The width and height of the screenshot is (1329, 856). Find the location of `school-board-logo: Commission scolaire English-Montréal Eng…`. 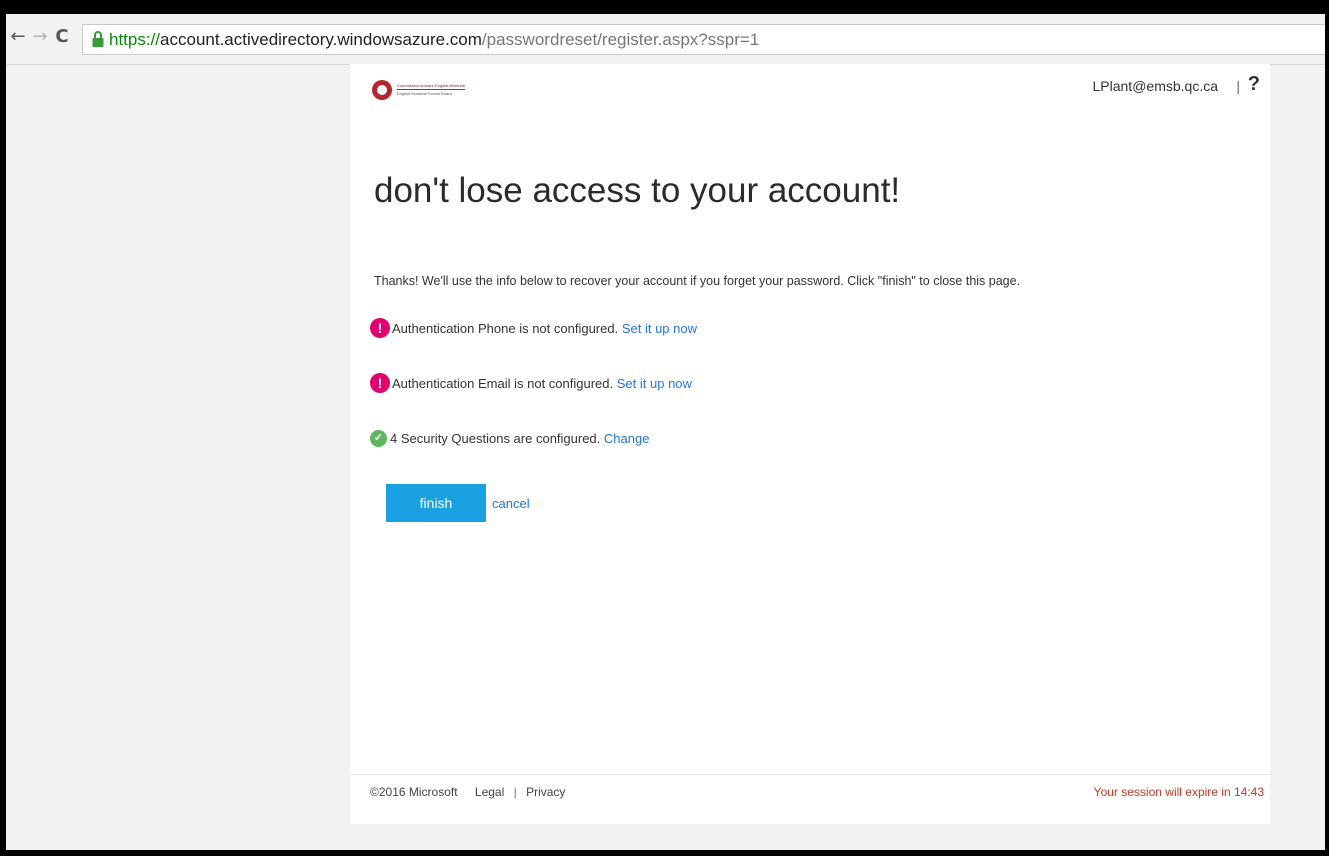

school-board-logo: Commission scolaire English-Montréal Eng… is located at coordinates (427, 91).